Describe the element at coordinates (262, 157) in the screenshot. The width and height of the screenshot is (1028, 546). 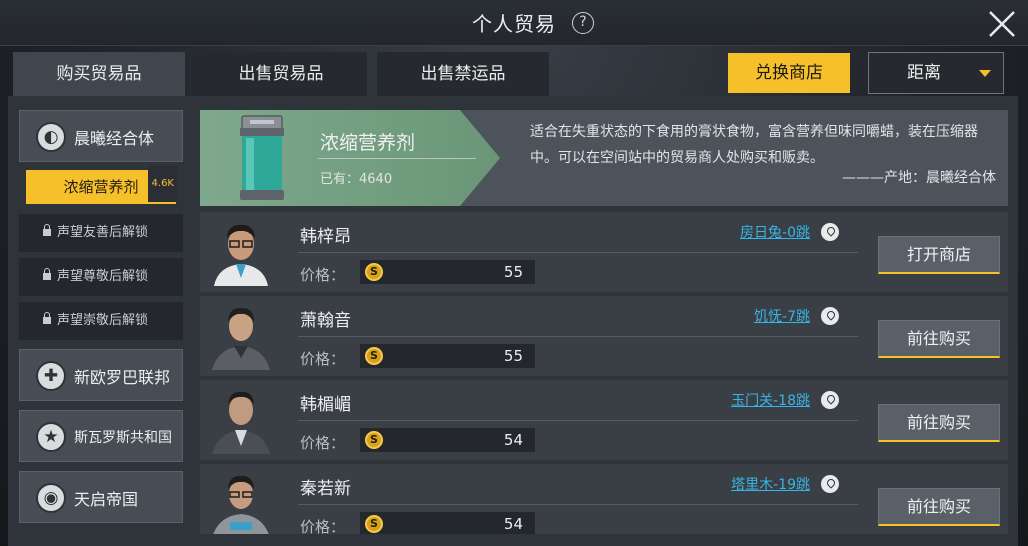
I see `nutrient-canister-icon` at that location.